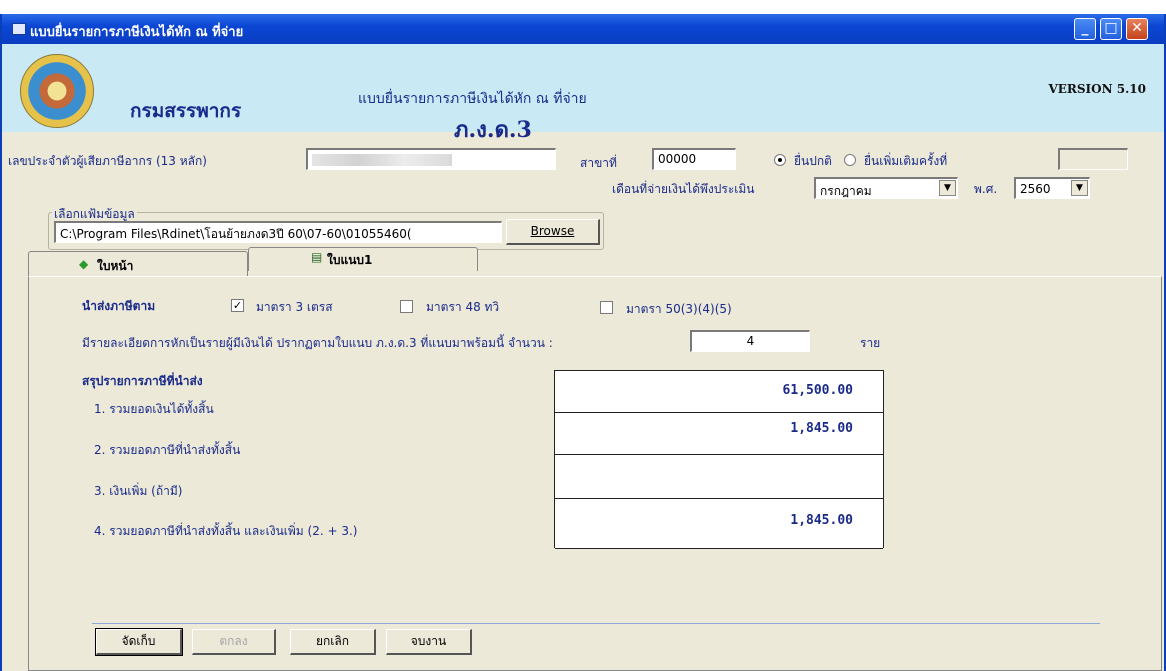  Describe the element at coordinates (780, 160) in the screenshot. I see `filing-normal-radio` at that location.